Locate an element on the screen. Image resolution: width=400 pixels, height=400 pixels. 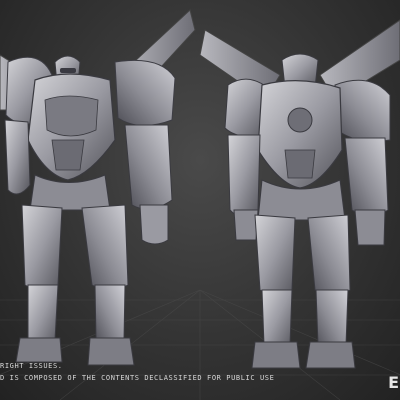
rear-right-arm is located at coordinates (366, 177).